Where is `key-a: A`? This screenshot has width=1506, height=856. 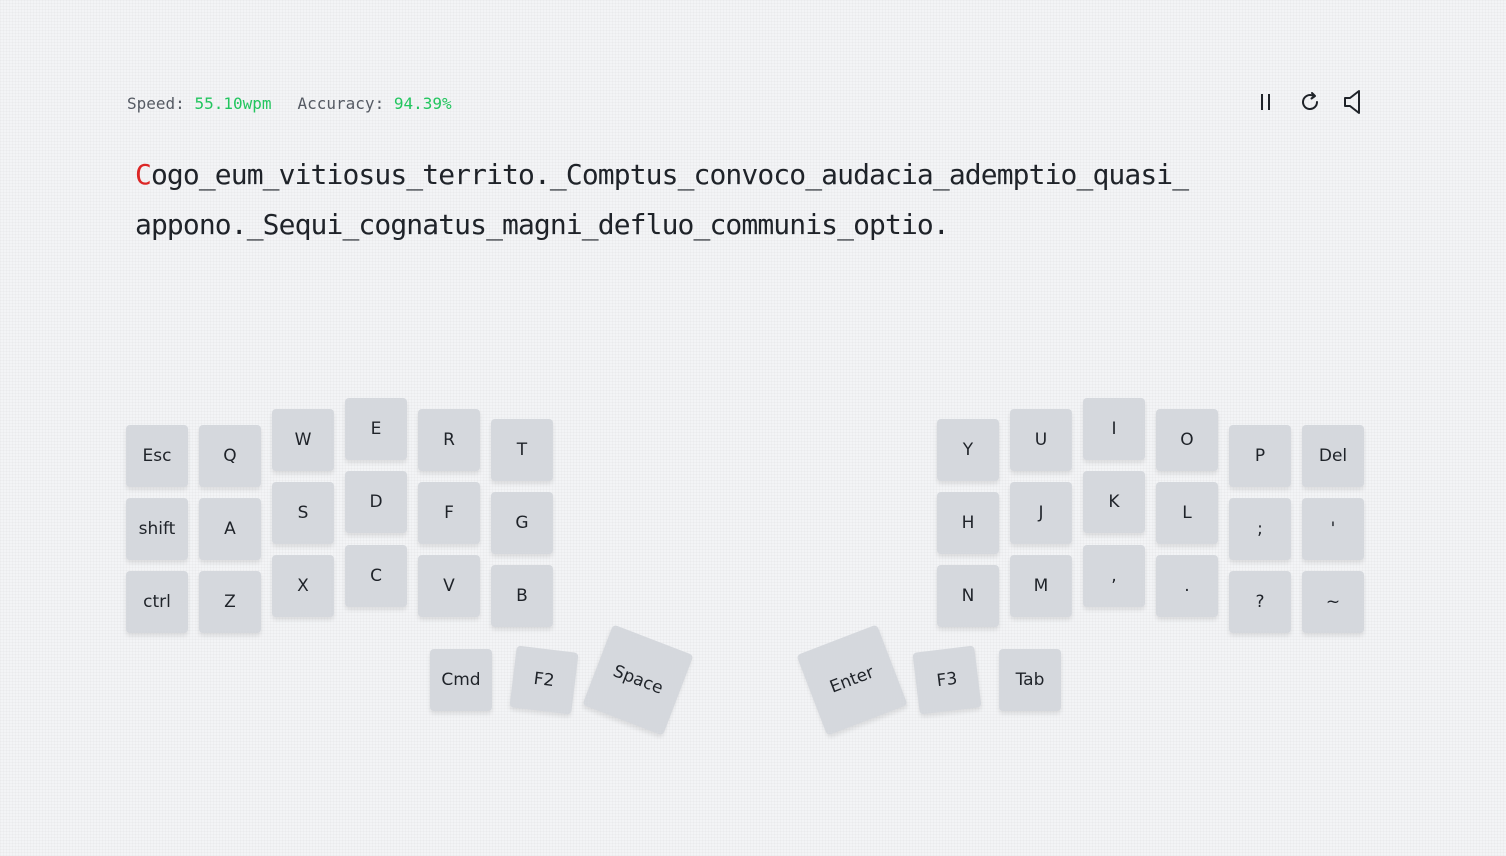
key-a: A is located at coordinates (230, 529).